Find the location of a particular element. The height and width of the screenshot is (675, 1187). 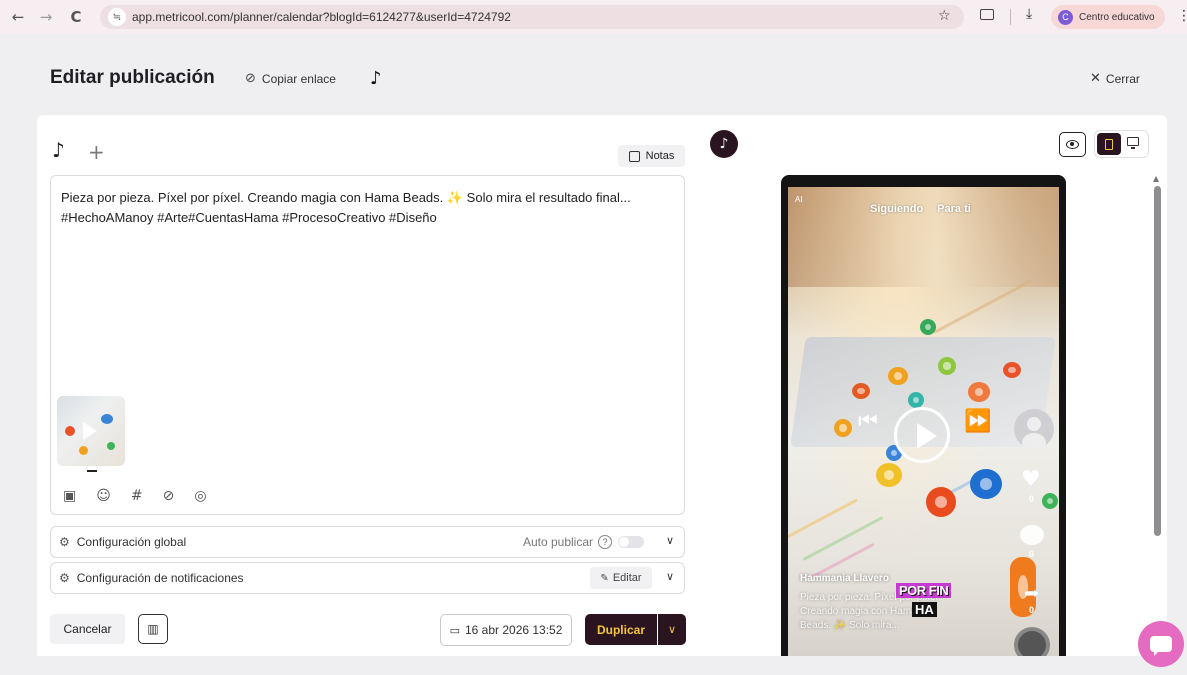

notes-button: Notas is located at coordinates (651, 156).